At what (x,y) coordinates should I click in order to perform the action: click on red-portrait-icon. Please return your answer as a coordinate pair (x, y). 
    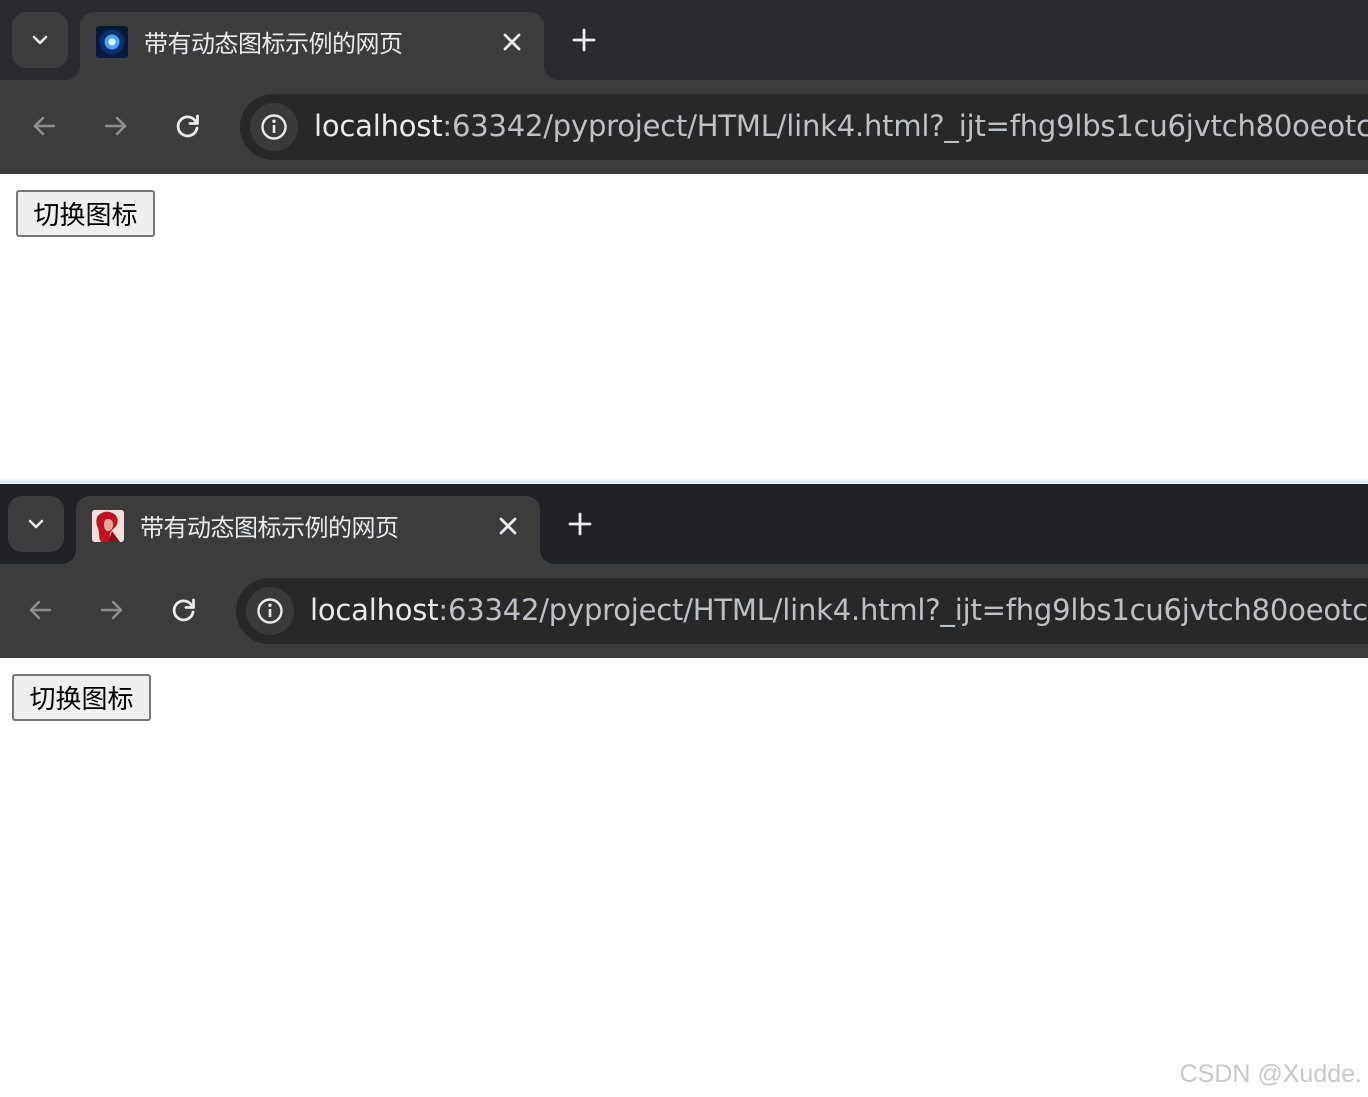
    Looking at the image, I should click on (108, 526).